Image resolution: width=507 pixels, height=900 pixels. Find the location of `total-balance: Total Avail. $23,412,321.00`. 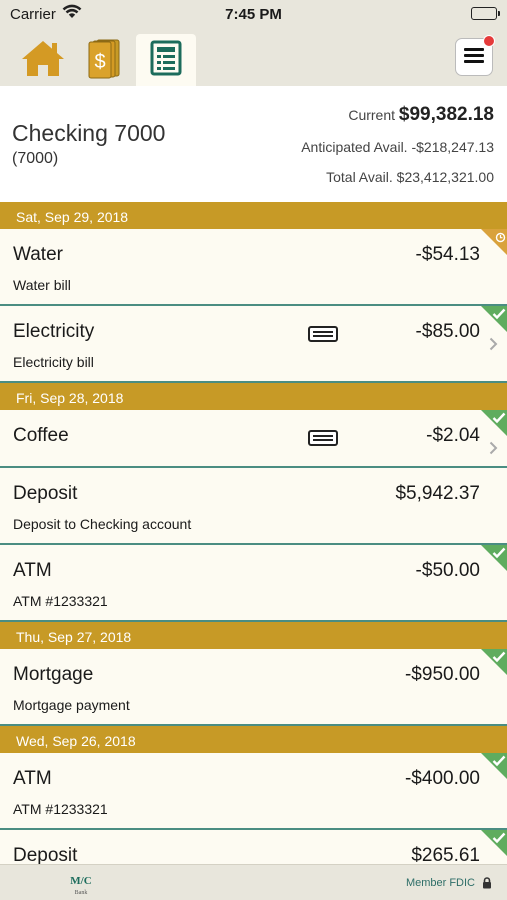

total-balance: Total Avail. $23,412,321.00 is located at coordinates (410, 177).